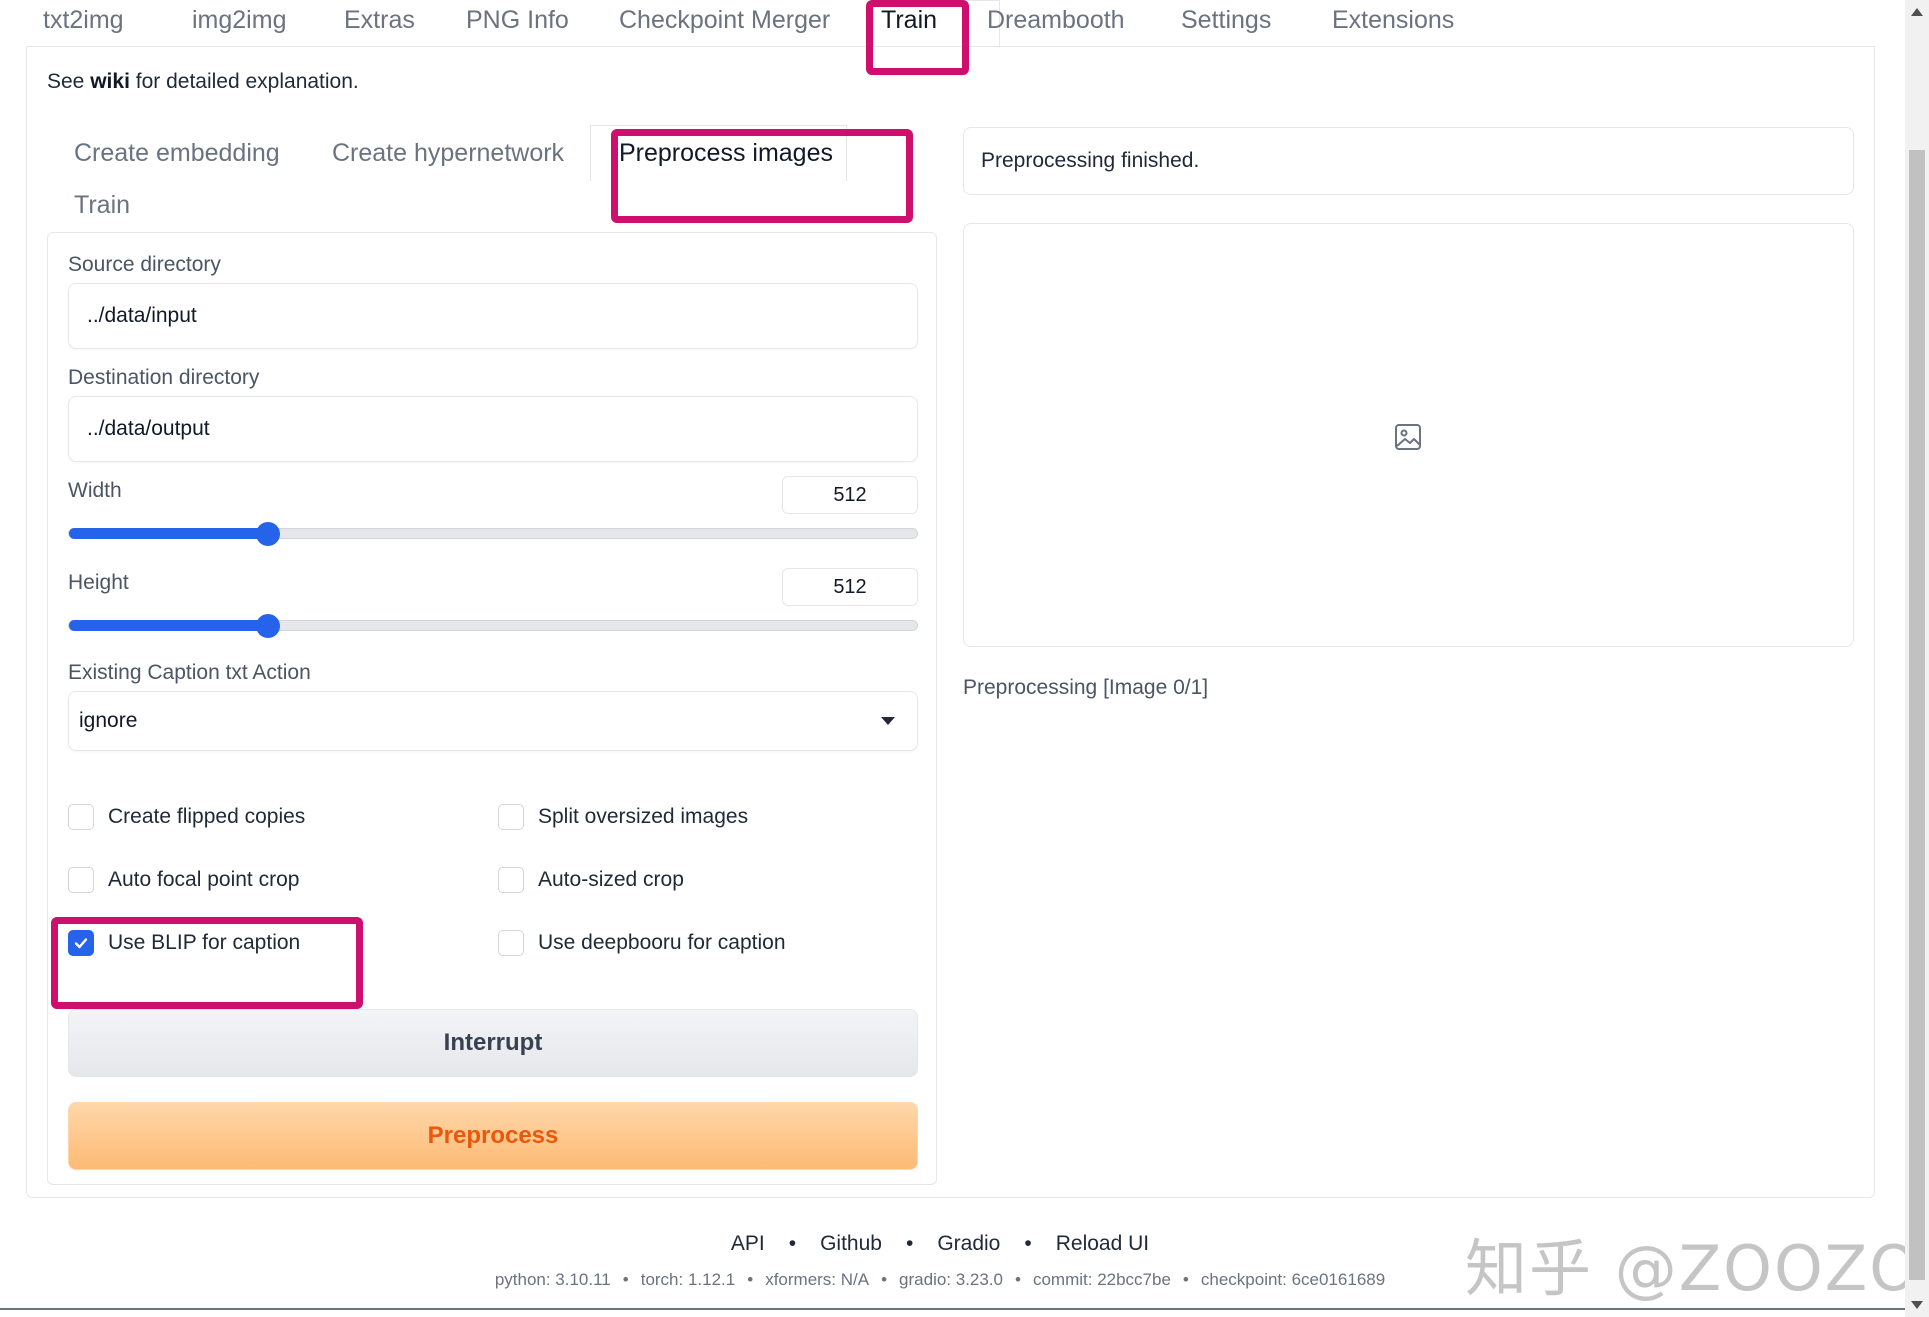  I want to click on source-dir-value: ../data/input, so click(142, 315).